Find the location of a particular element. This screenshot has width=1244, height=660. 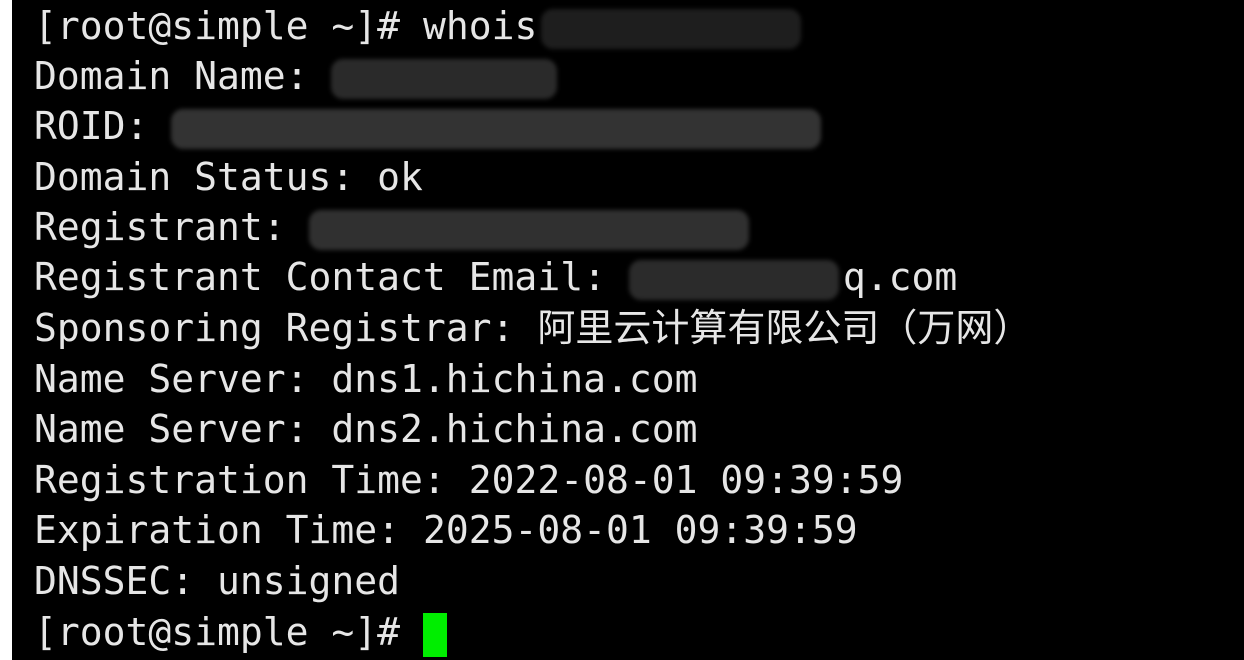

redacted-roid is located at coordinates (496, 128).